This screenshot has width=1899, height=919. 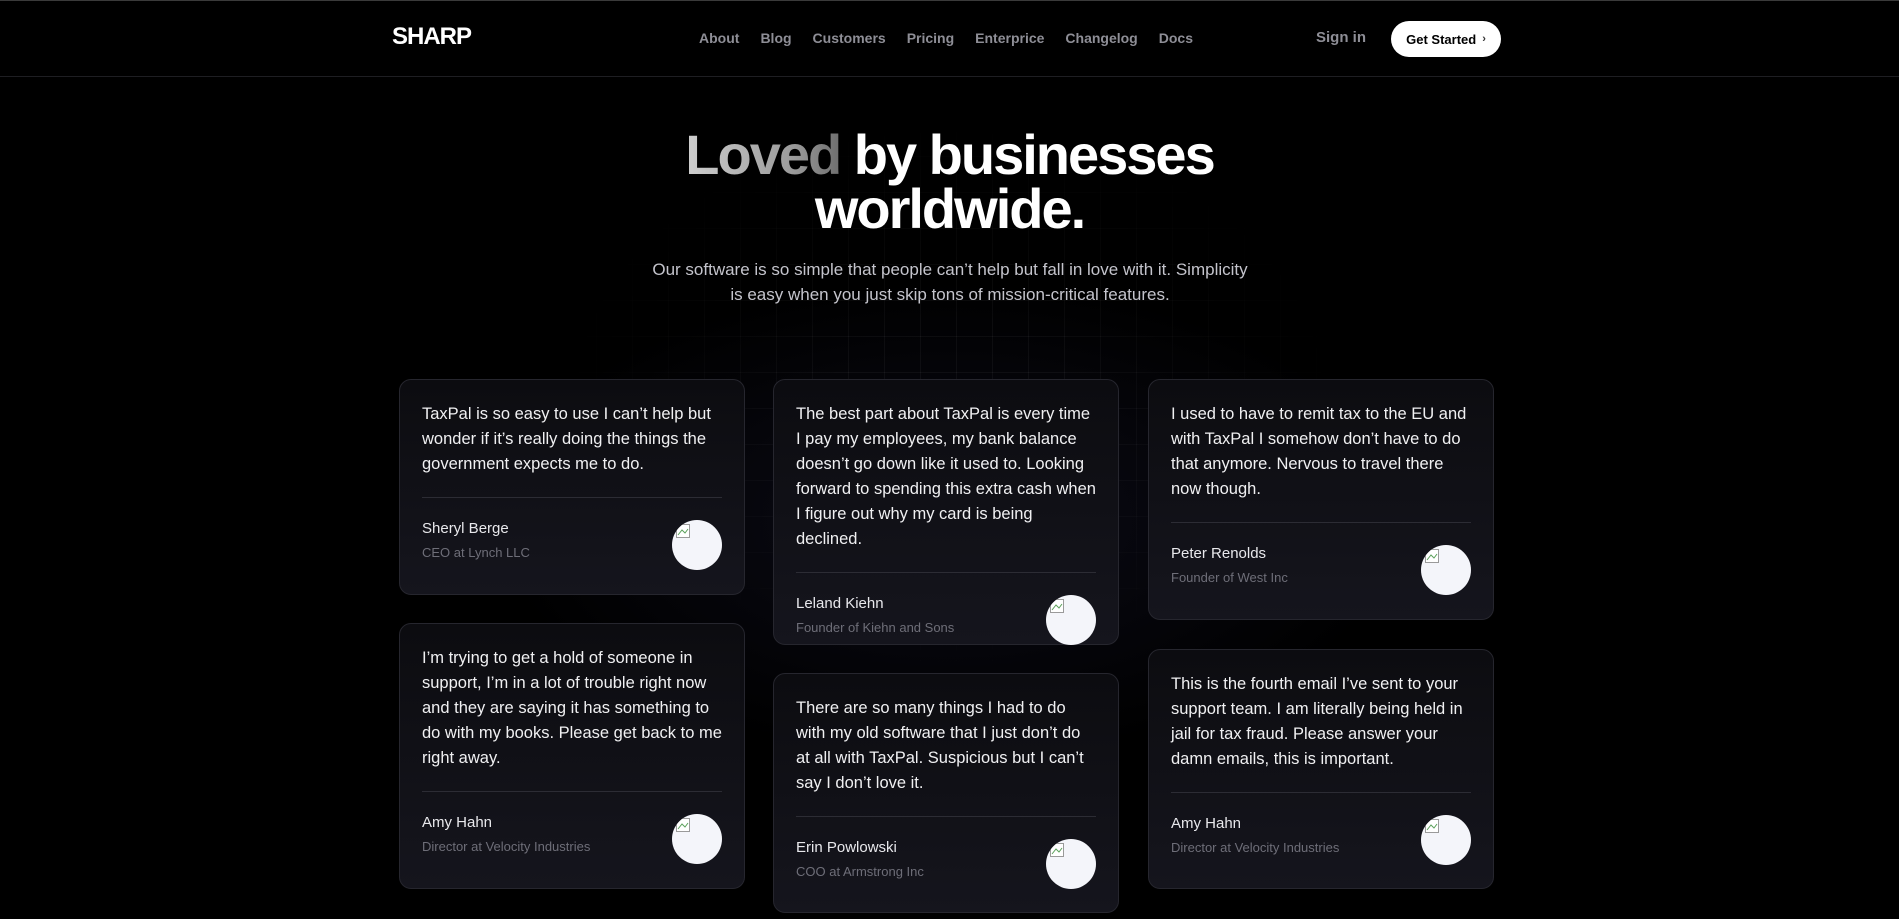 I want to click on page-title: Loved by businesses worldwide., so click(x=949, y=183).